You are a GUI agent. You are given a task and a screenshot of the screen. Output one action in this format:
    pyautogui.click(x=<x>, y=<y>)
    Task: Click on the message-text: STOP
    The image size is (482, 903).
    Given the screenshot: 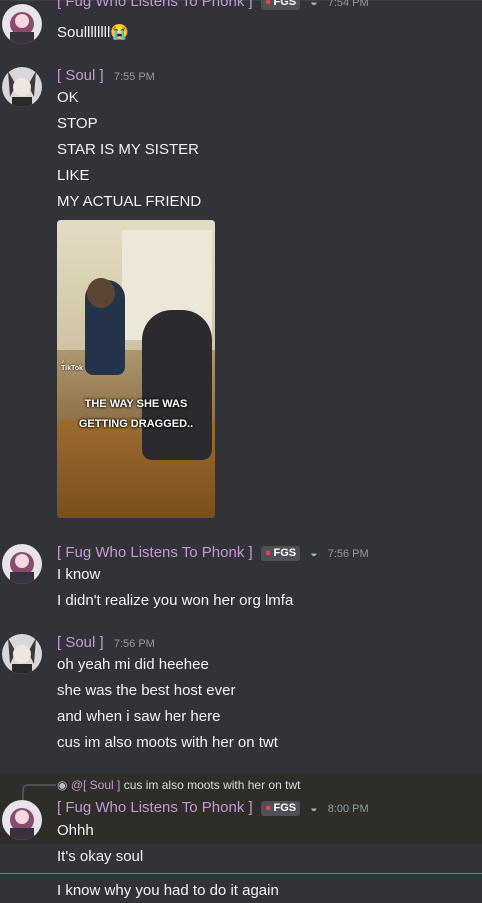 What is the action you would take?
    pyautogui.click(x=77, y=123)
    